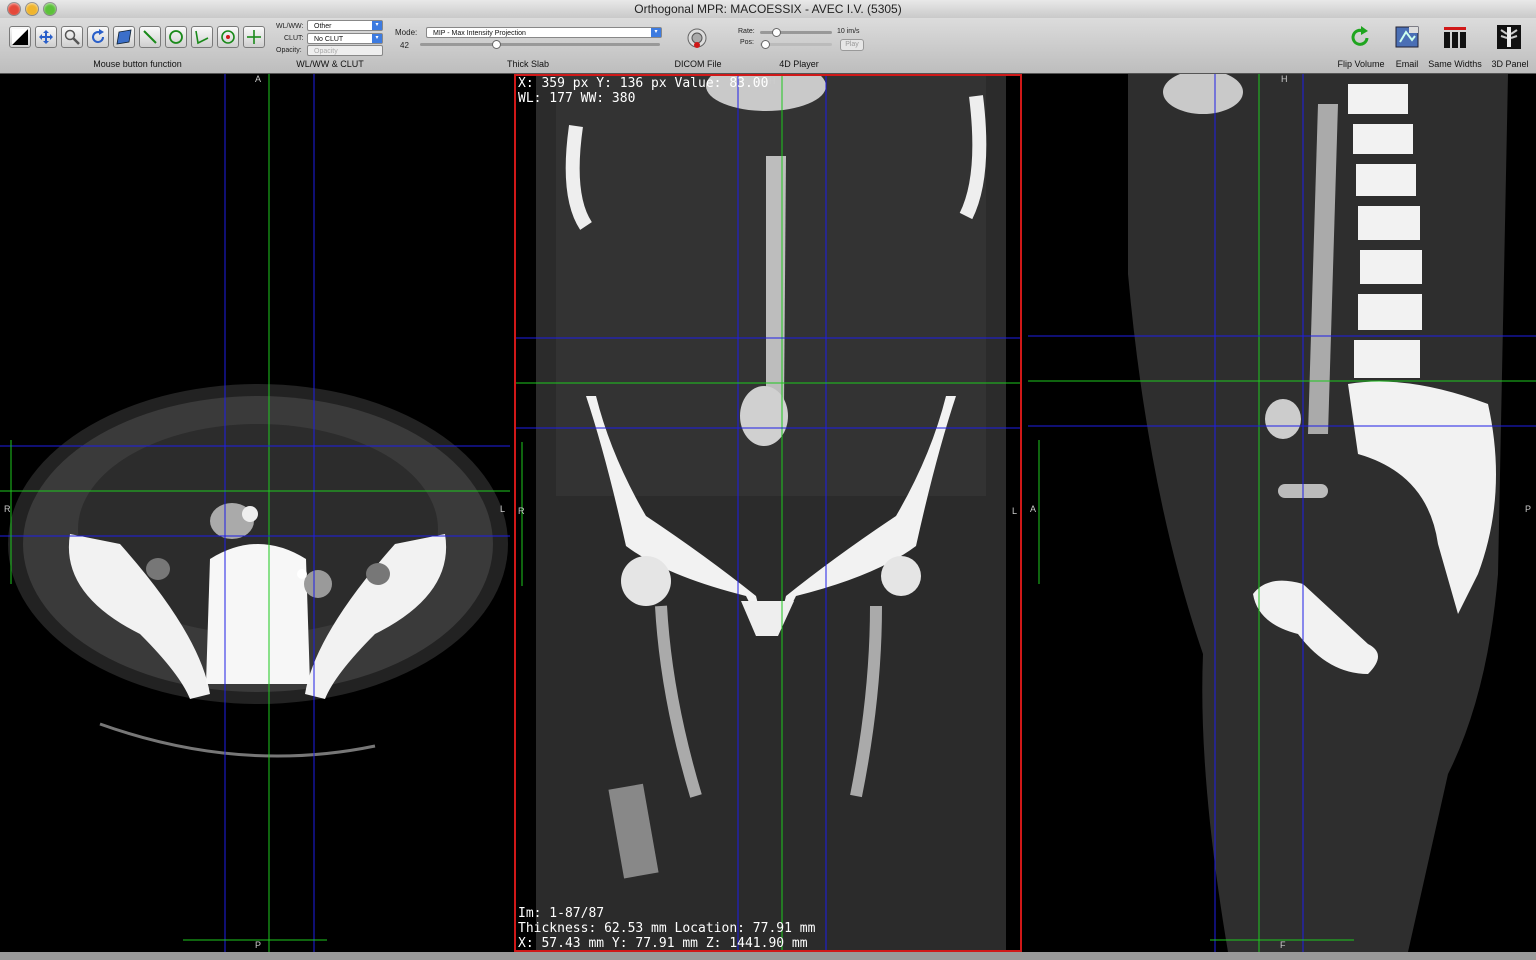 Image resolution: width=1536 pixels, height=960 pixels. I want to click on slab-slider-knob, so click(496, 44).